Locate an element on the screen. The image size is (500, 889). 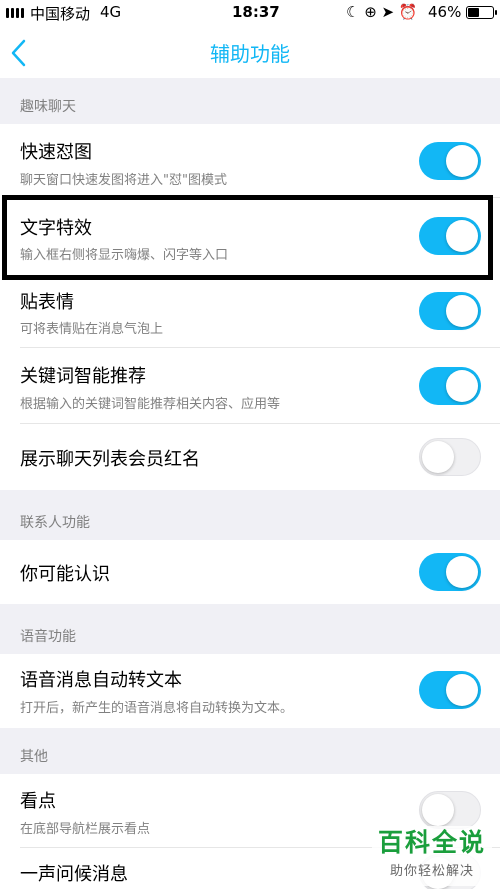
toggle-text-effects is located at coordinates (450, 236).